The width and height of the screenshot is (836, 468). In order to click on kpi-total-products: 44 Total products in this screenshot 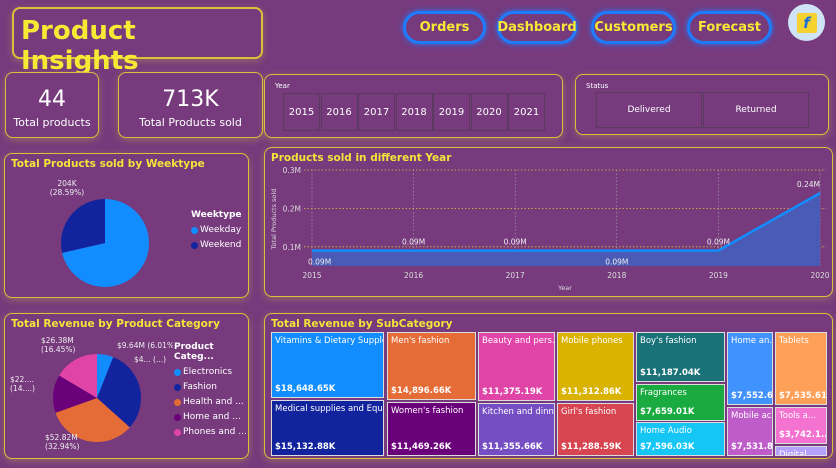, I will do `click(52, 105)`.